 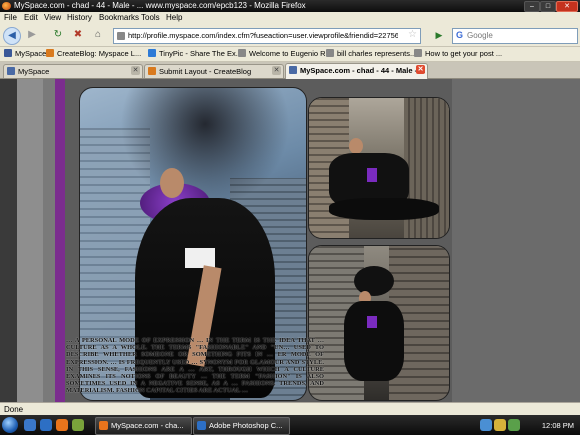 I want to click on menu-history: History, so click(x=79, y=17).